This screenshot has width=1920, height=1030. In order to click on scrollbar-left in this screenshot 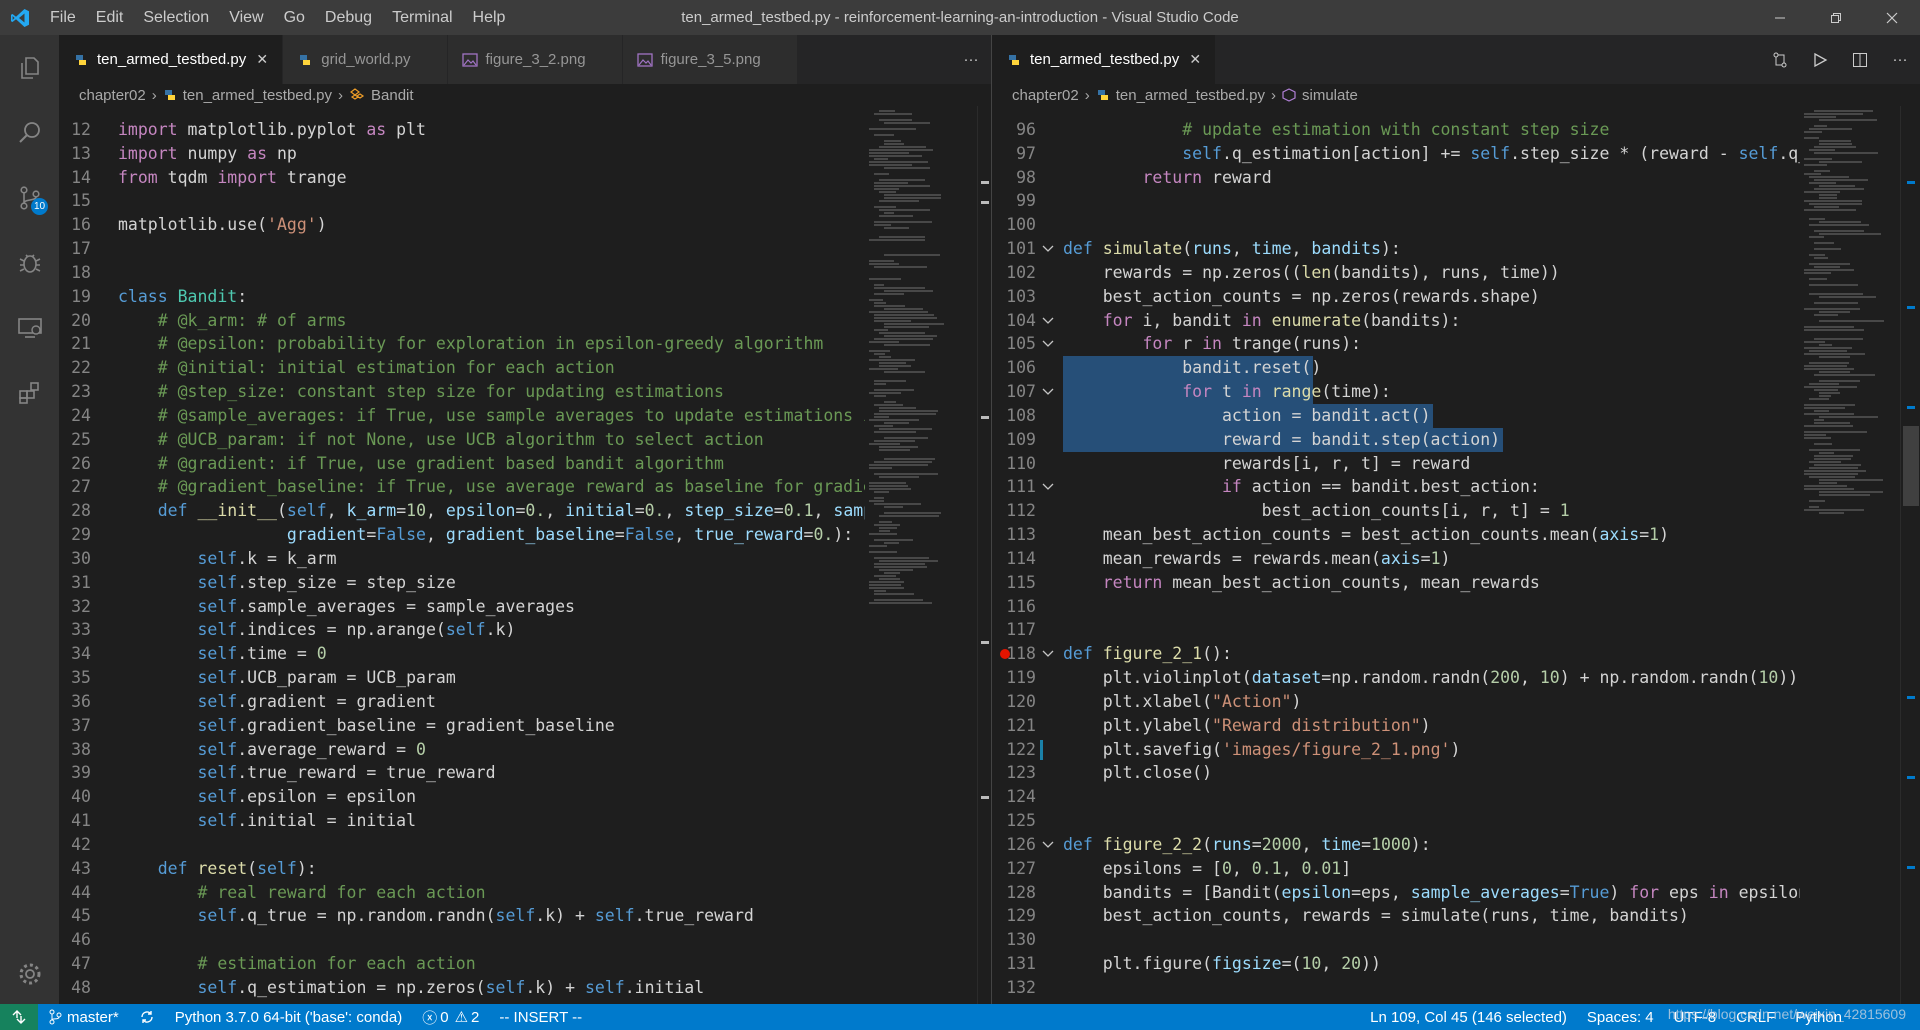, I will do `click(984, 555)`.